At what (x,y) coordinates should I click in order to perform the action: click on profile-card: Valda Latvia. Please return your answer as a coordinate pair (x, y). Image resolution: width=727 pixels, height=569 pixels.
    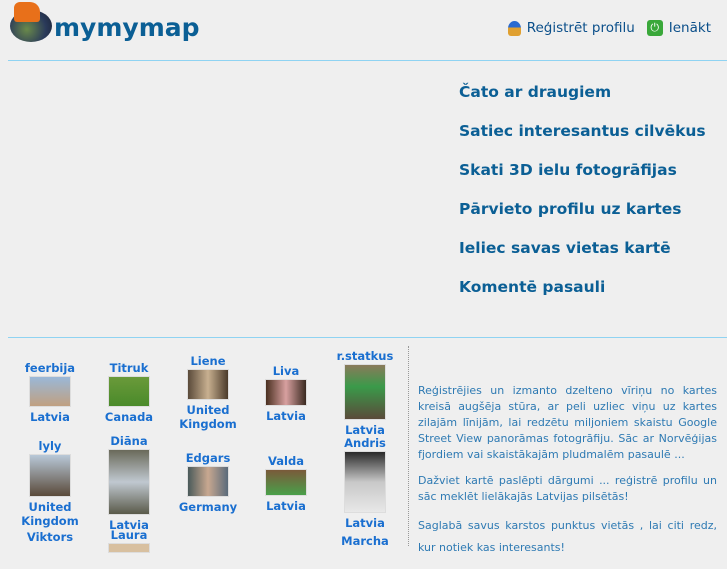
    Looking at the image, I should click on (286, 483).